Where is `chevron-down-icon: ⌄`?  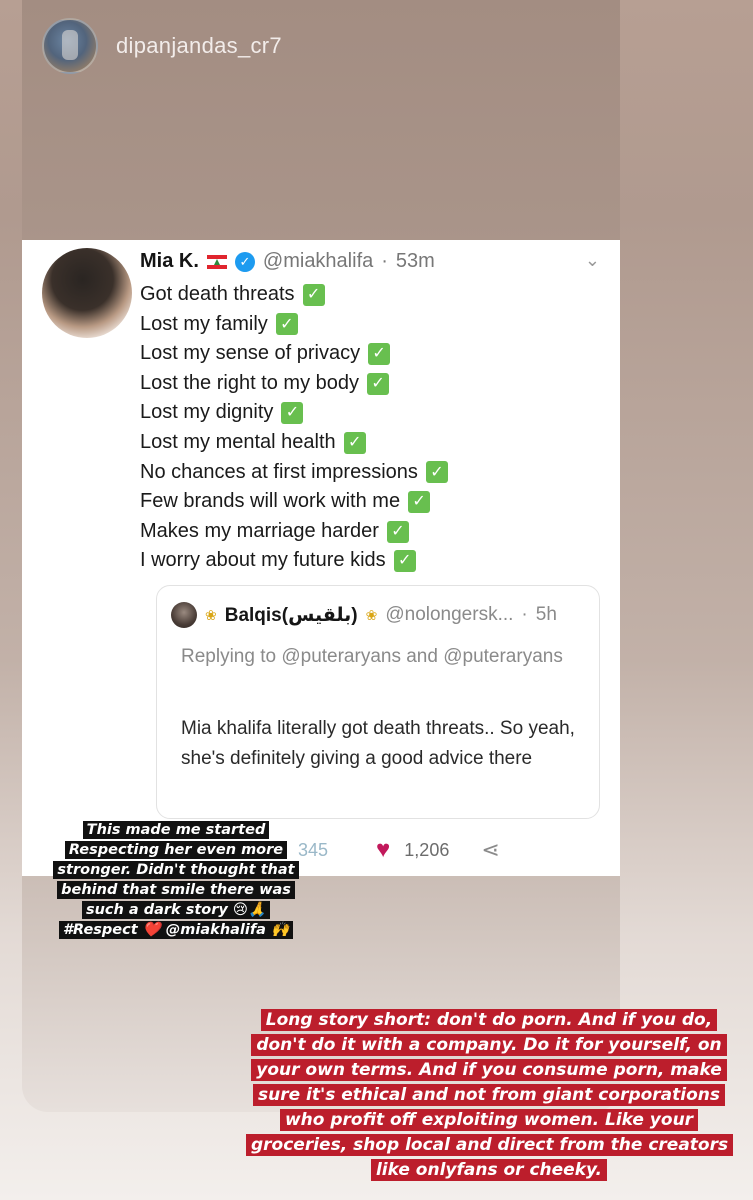
chevron-down-icon: ⌄ is located at coordinates (592, 260).